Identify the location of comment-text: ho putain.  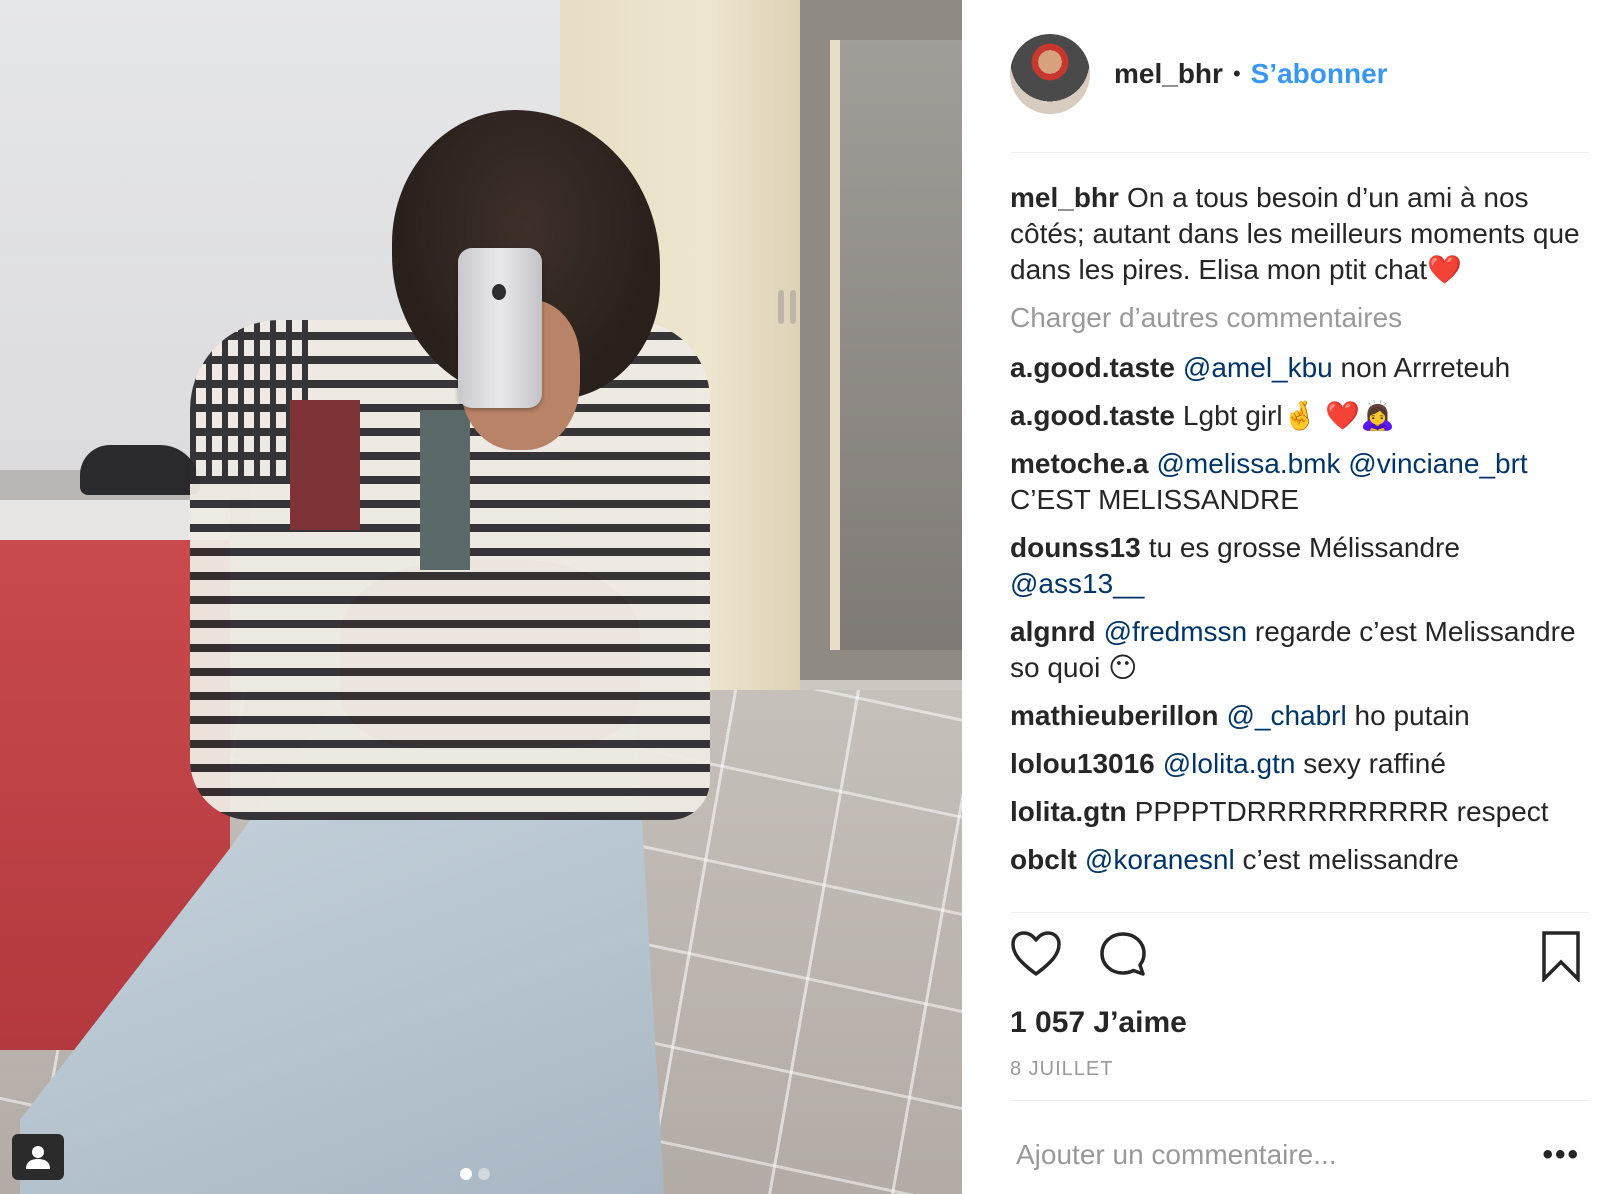
(1408, 715).